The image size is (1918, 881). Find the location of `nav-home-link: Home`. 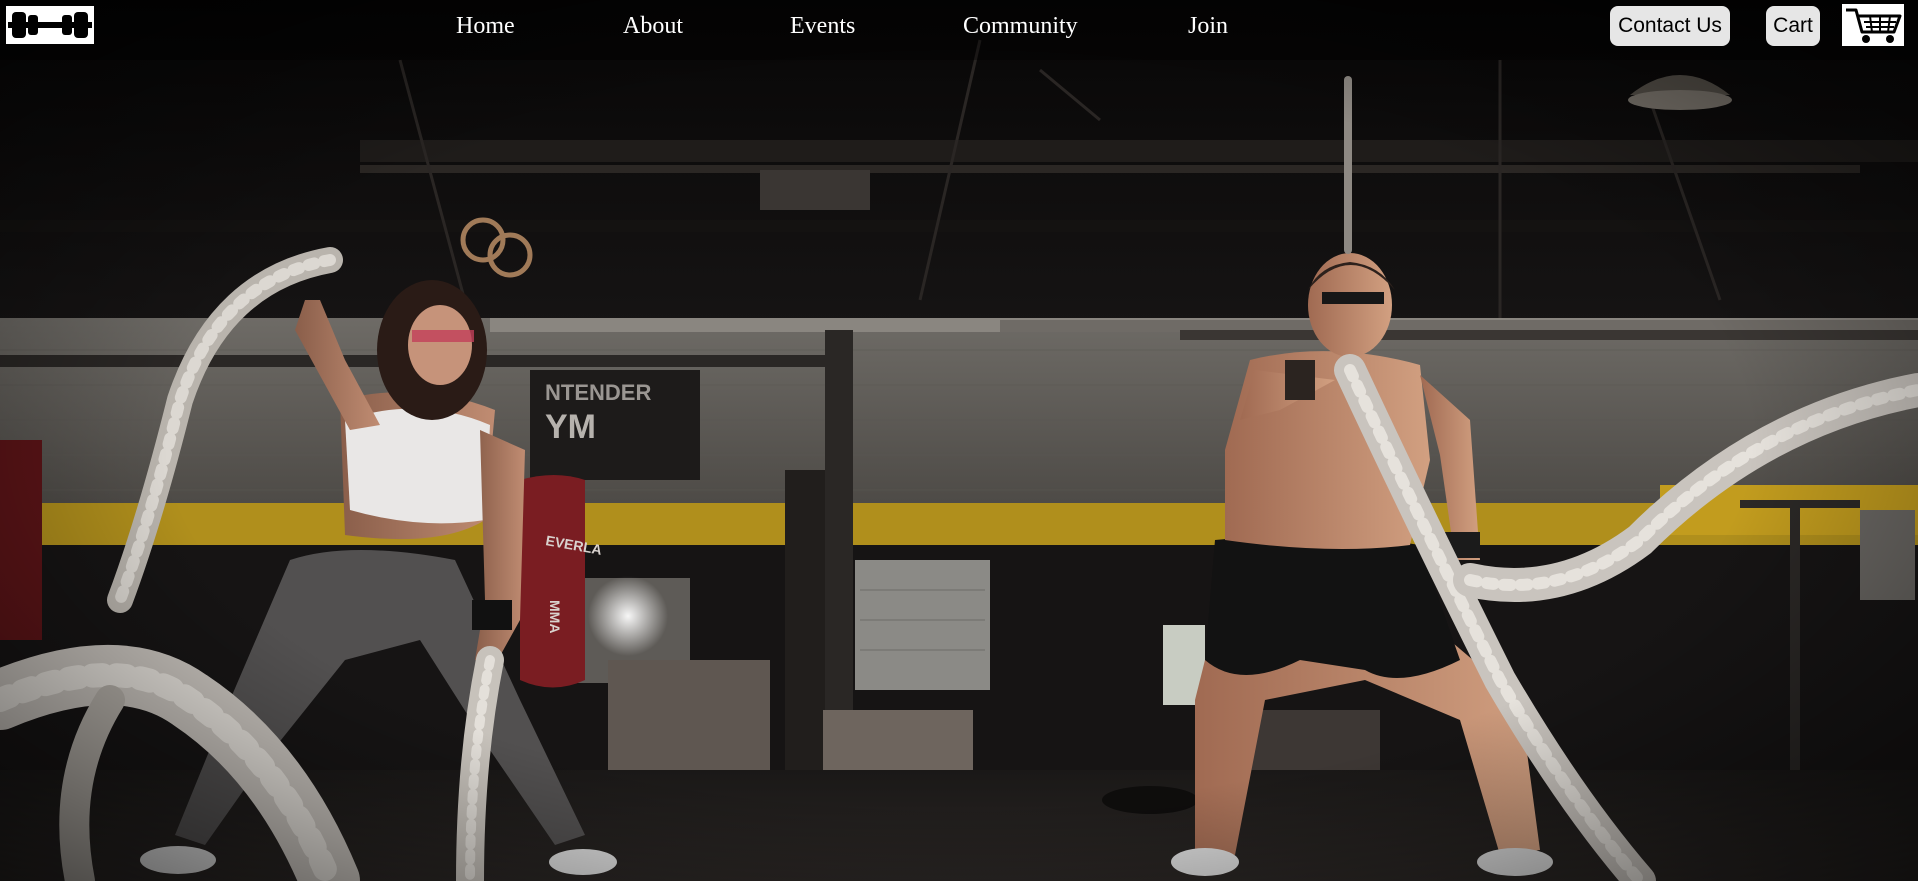

nav-home-link: Home is located at coordinates (485, 26).